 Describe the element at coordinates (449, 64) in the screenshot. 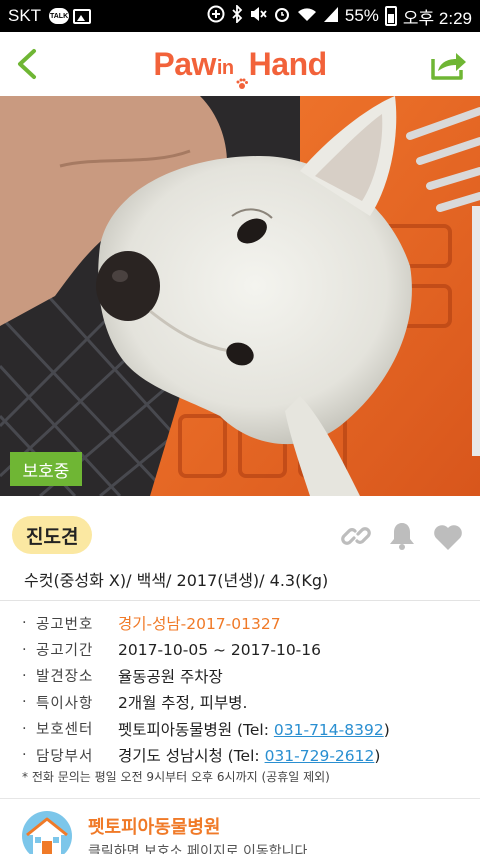

I see `share-button` at that location.